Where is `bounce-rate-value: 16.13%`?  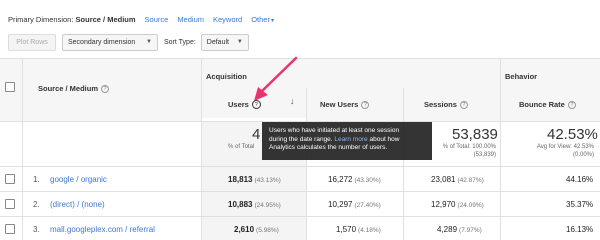 bounce-rate-value: 16.13% is located at coordinates (580, 229).